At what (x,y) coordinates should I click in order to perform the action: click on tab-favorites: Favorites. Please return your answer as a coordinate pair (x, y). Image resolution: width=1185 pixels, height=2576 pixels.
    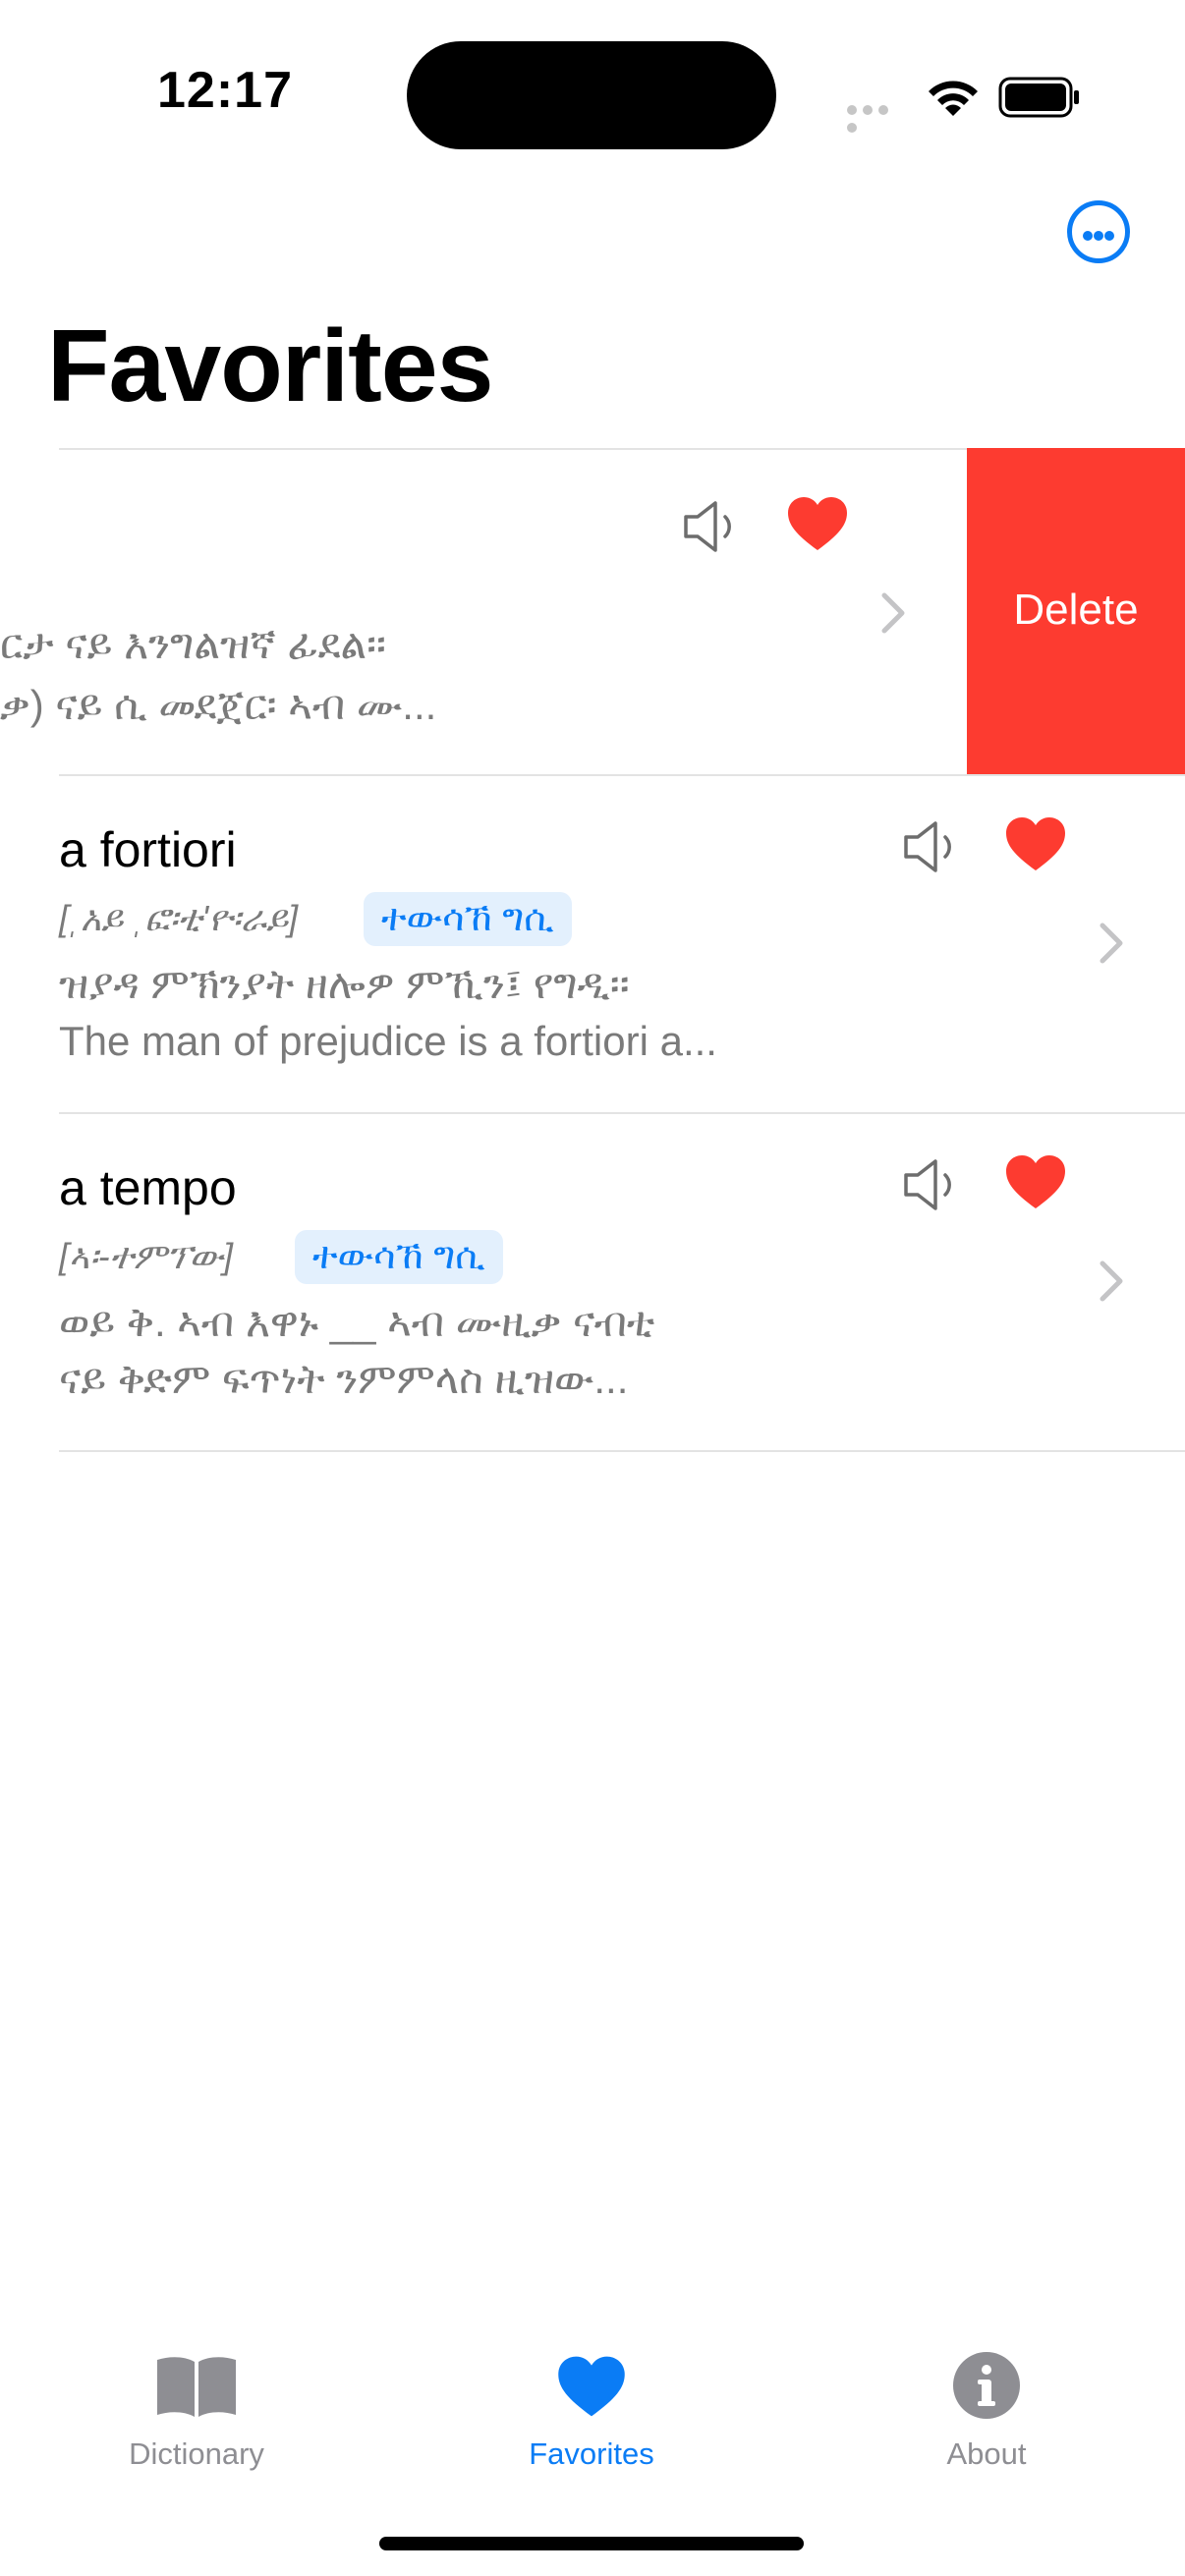
    Looking at the image, I should click on (592, 2407).